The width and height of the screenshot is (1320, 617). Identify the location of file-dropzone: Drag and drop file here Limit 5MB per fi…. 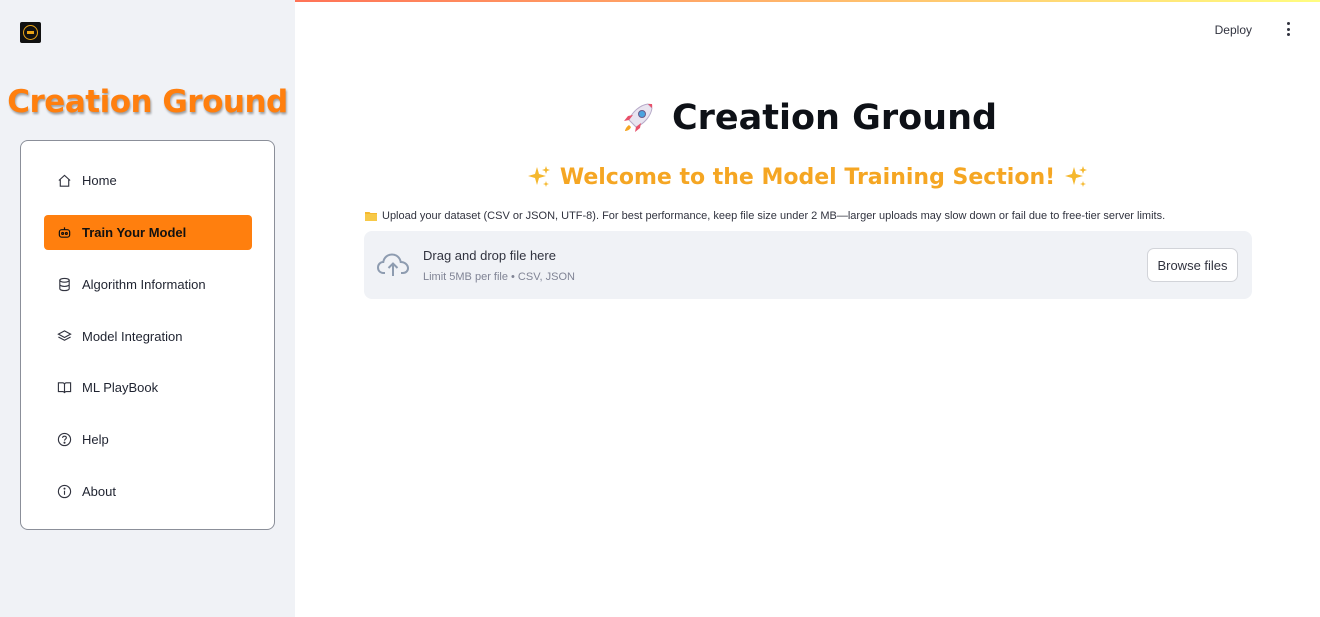
(808, 265).